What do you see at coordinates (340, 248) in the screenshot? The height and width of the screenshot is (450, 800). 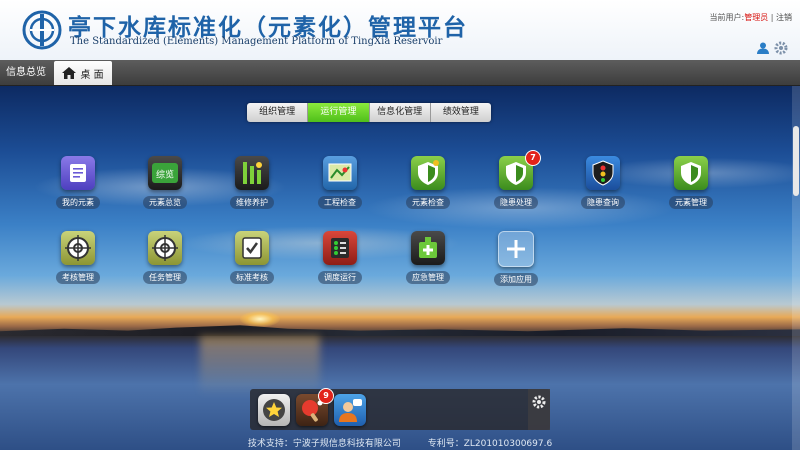 I see `dispatch-icon` at bounding box center [340, 248].